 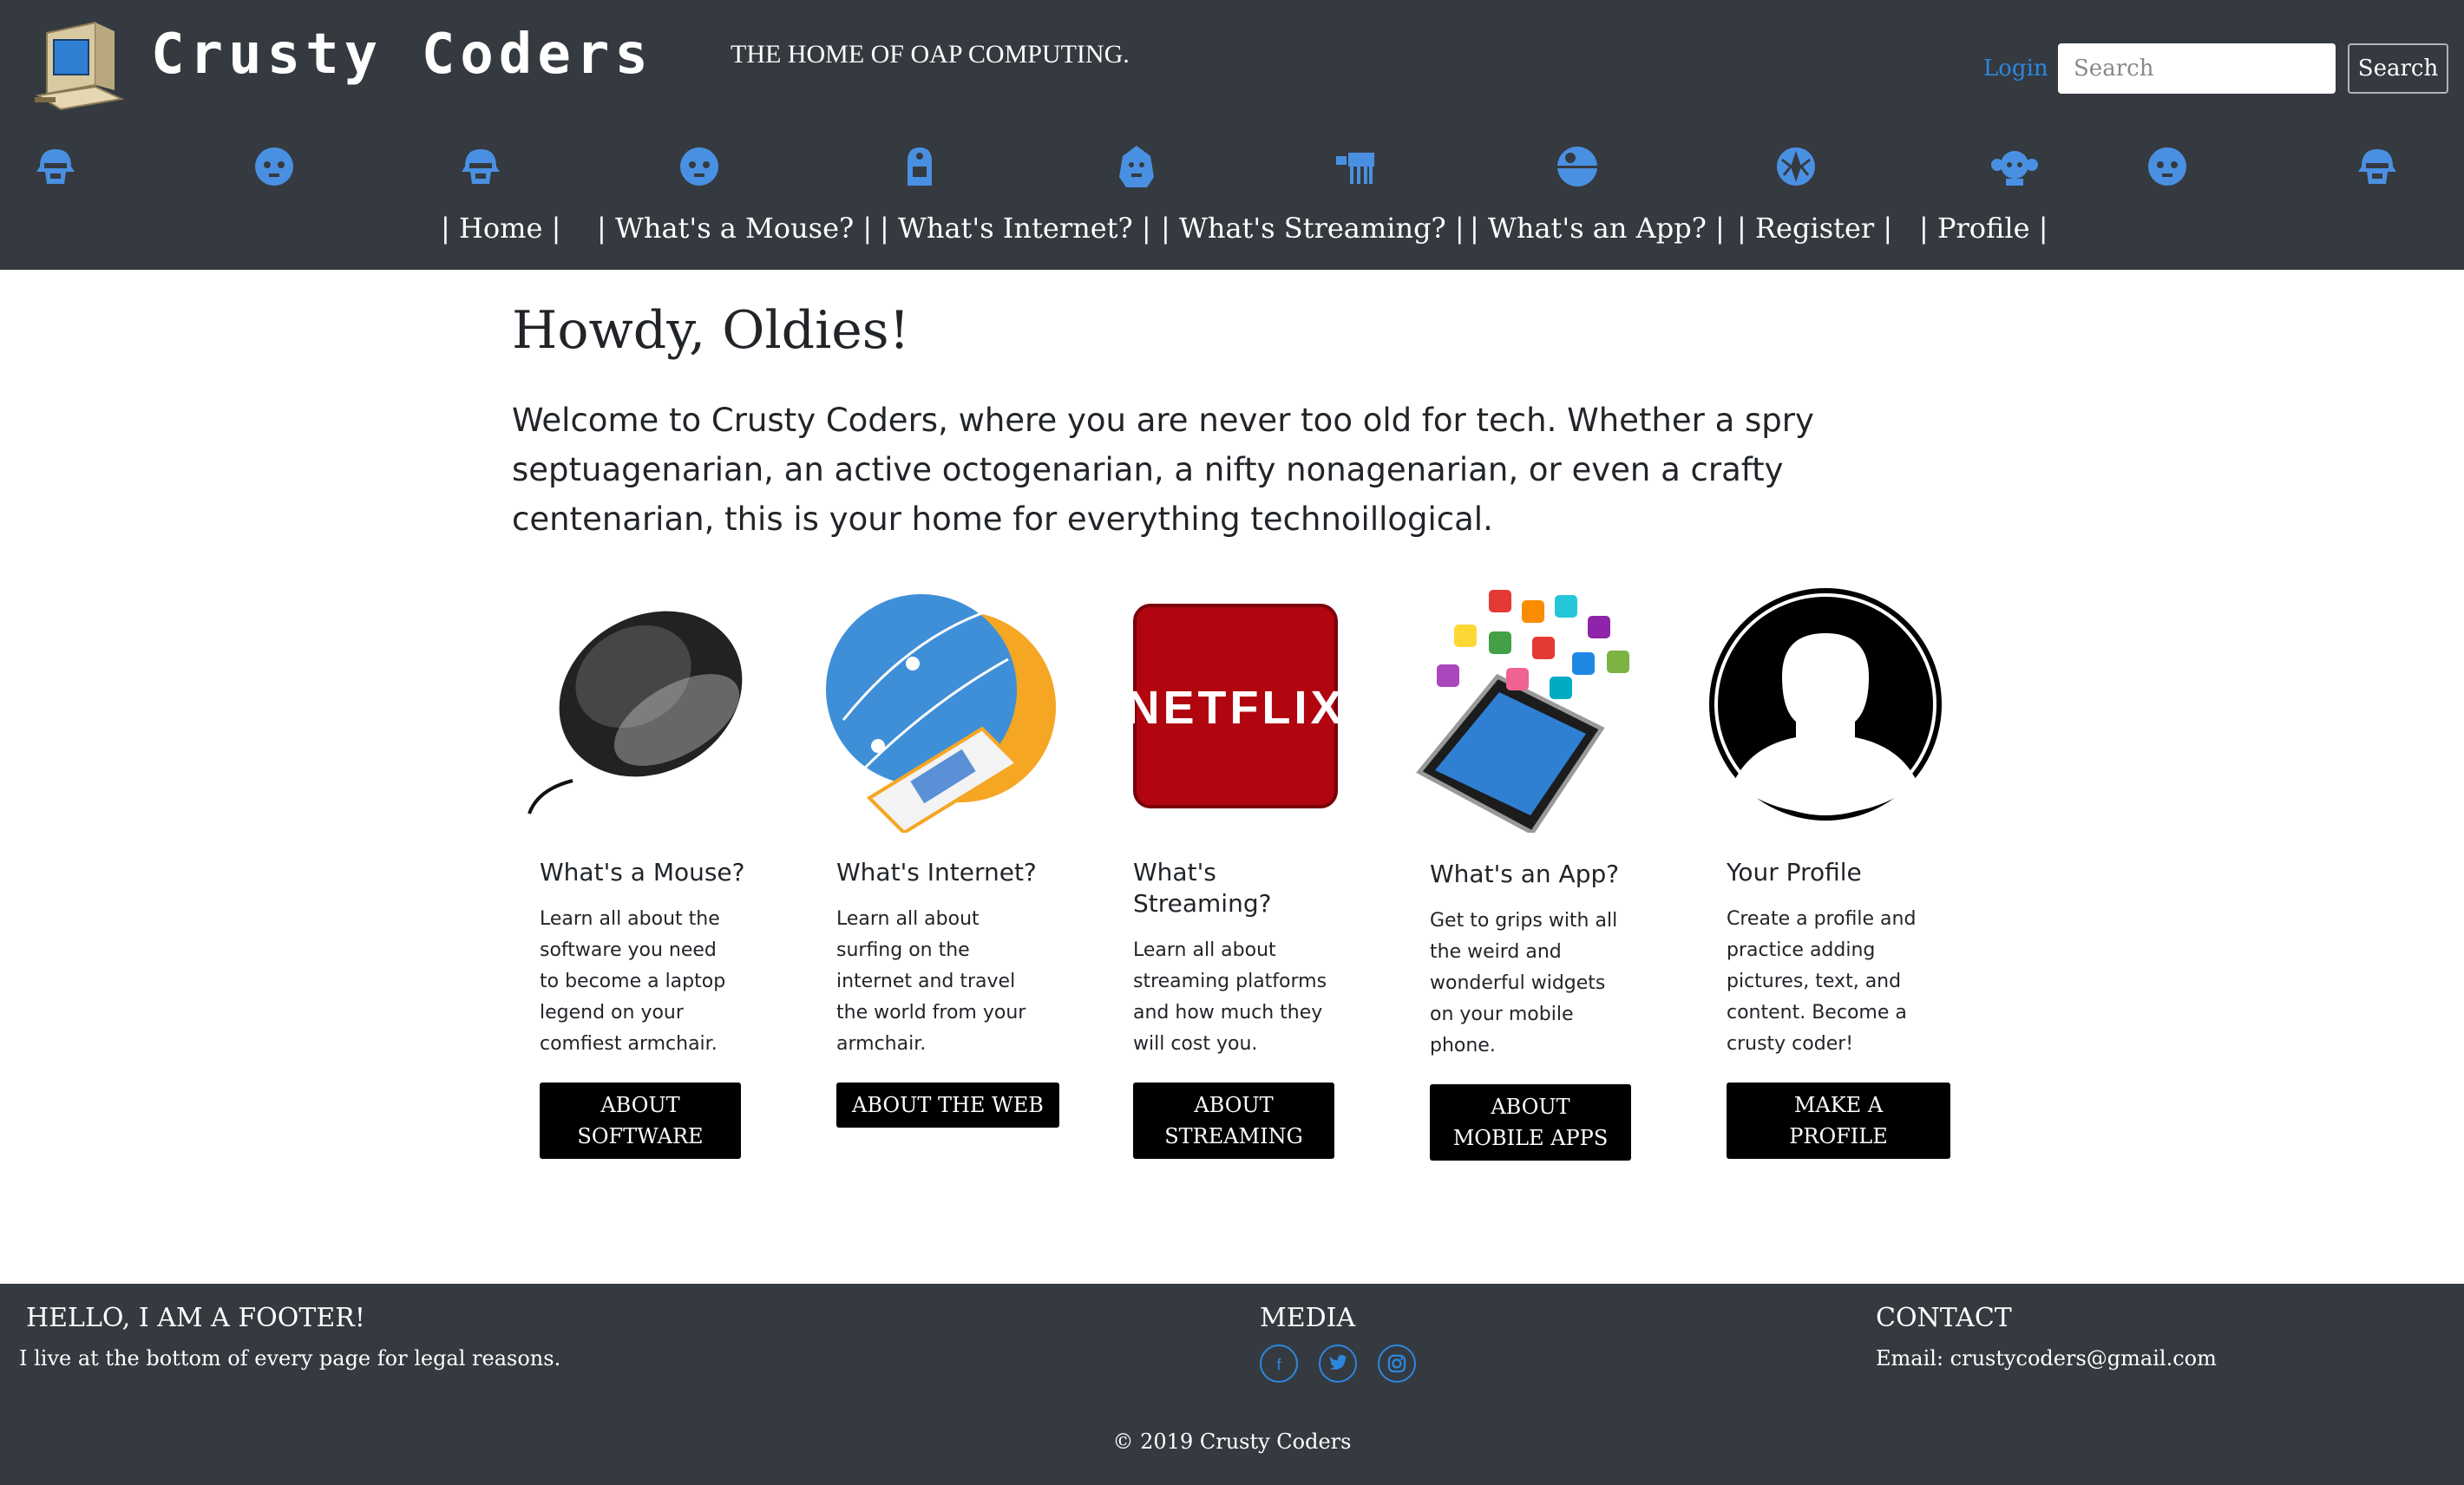 I want to click on r2d2-icon, so click(x=920, y=166).